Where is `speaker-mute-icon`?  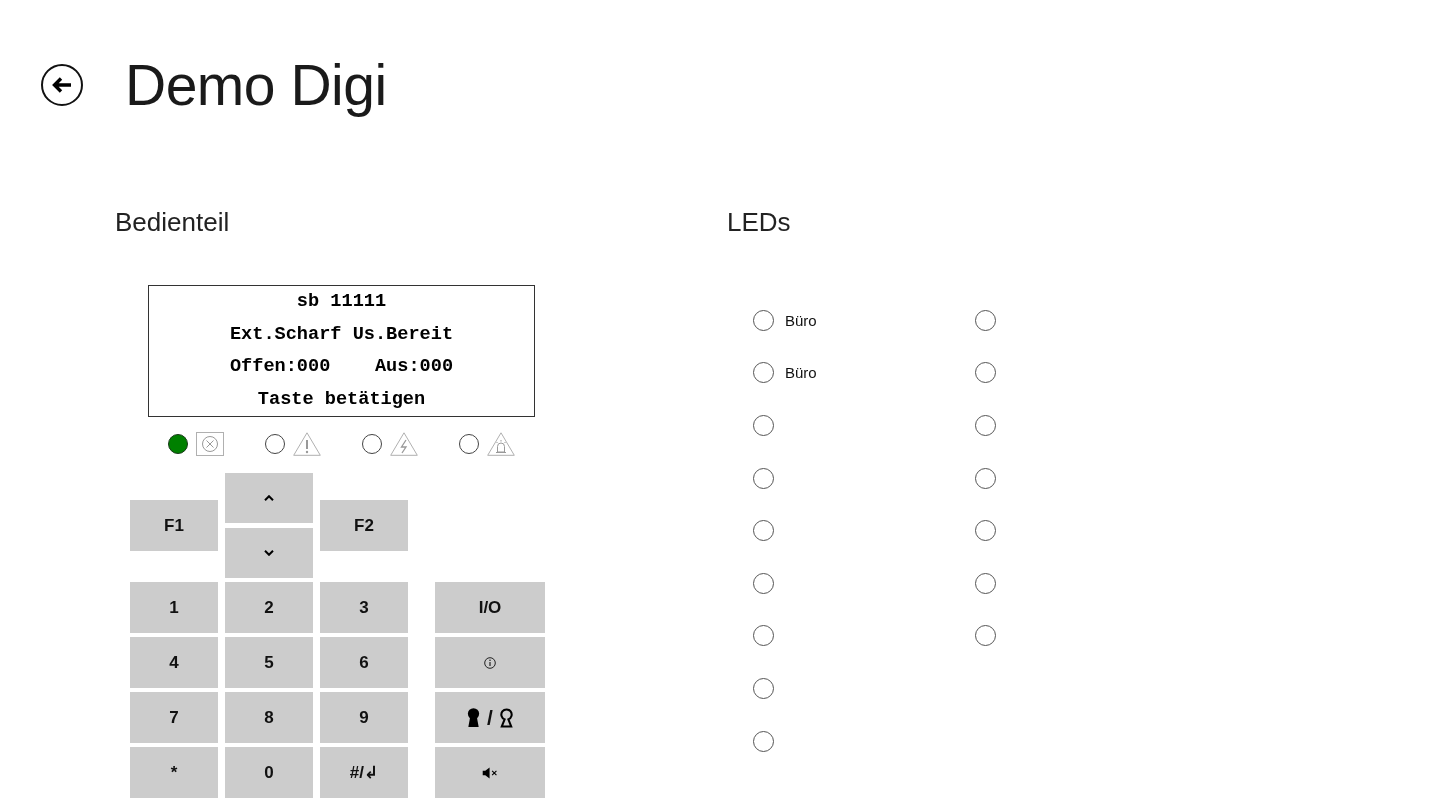
speaker-mute-icon is located at coordinates (490, 772).